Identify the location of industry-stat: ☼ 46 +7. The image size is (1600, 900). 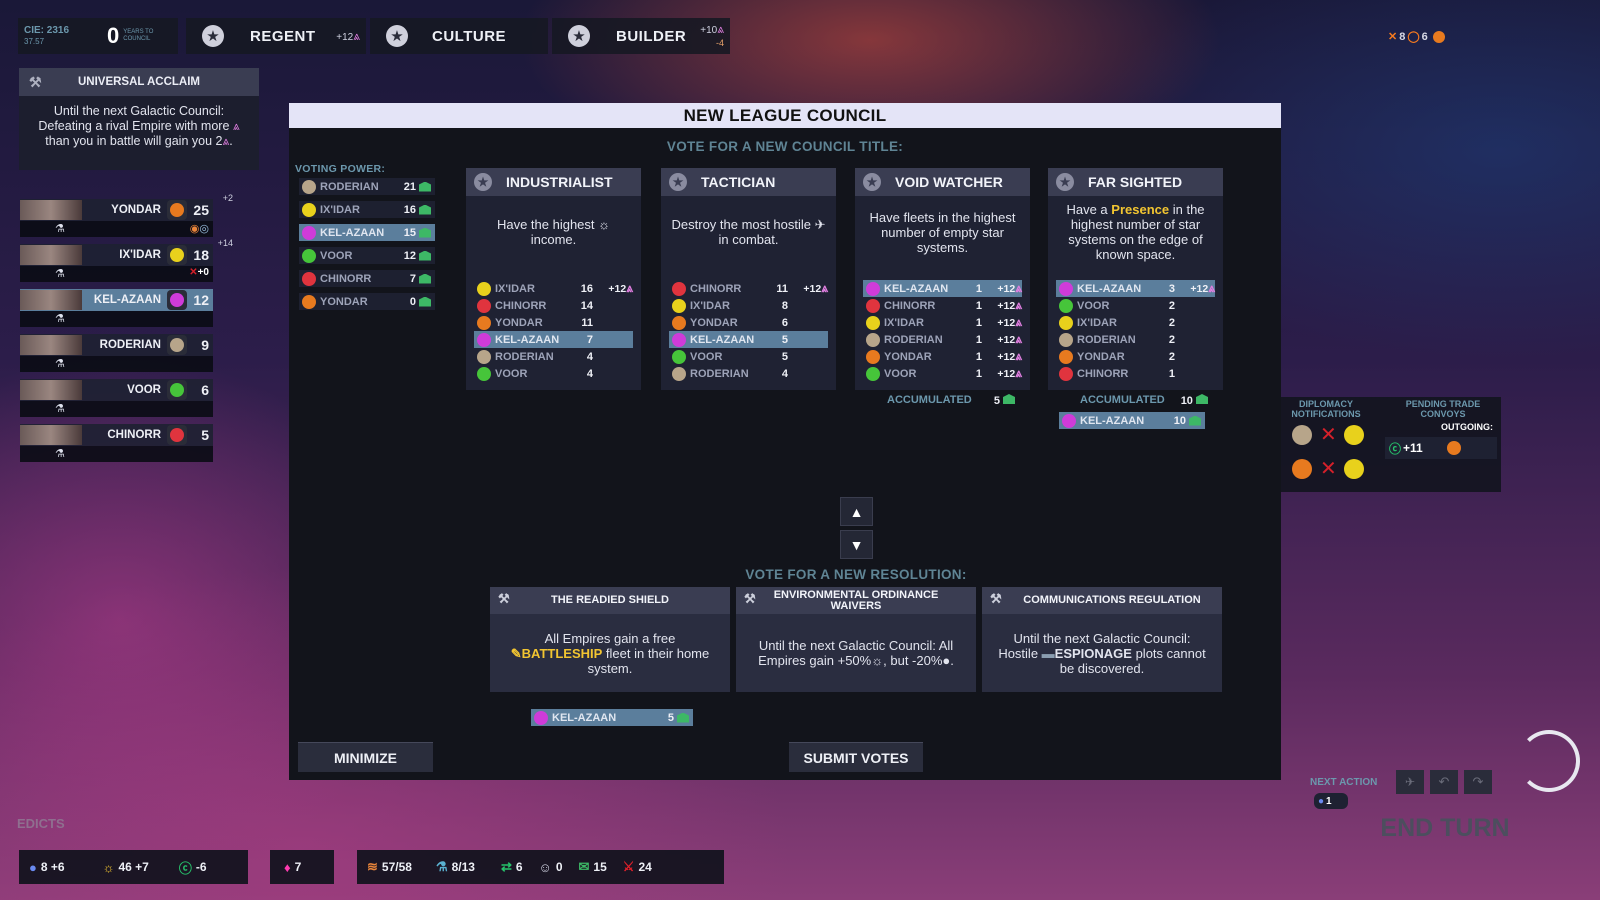
(126, 867).